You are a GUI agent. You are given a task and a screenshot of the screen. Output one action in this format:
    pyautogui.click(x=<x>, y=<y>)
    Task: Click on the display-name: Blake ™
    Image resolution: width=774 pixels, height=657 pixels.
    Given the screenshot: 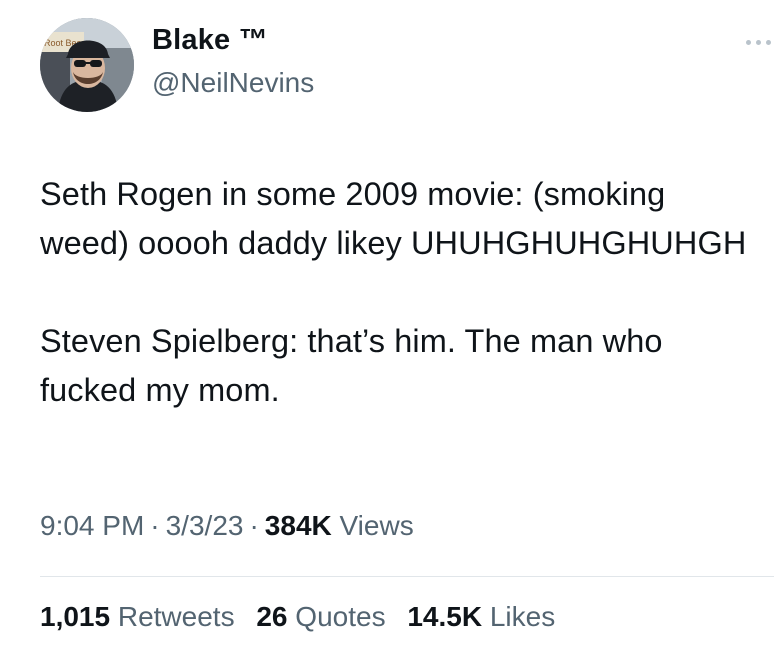 What is the action you would take?
    pyautogui.click(x=210, y=40)
    